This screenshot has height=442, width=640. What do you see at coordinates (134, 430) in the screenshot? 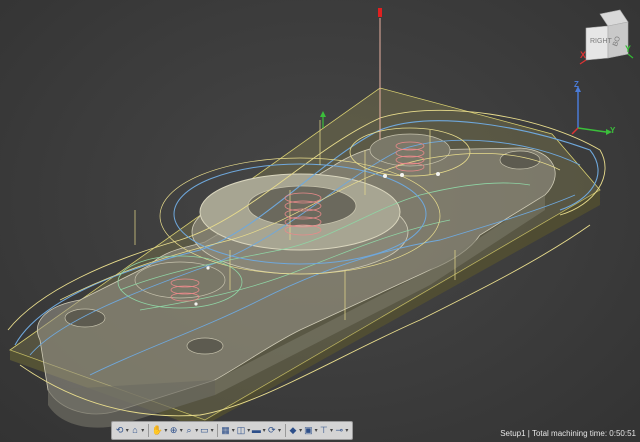
I see `look-at-icon: ⌂` at bounding box center [134, 430].